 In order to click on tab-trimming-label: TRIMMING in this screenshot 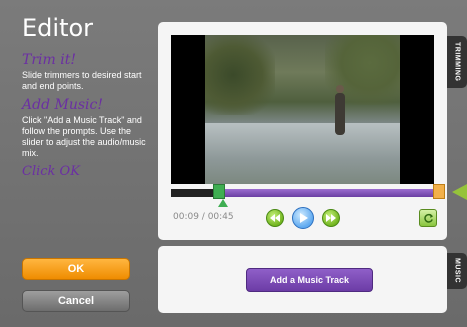, I will do `click(457, 62)`.